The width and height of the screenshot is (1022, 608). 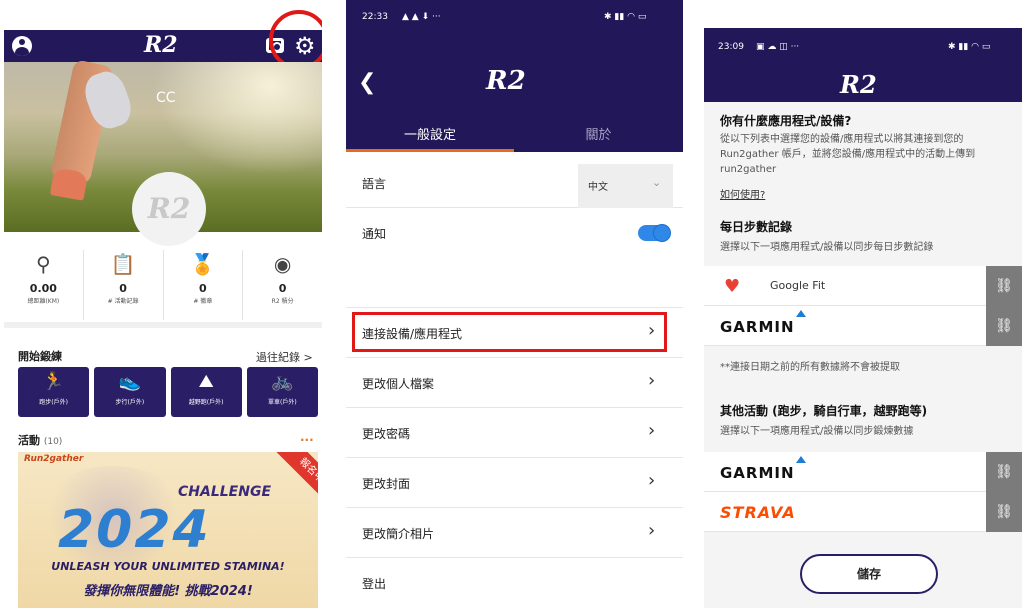 I want to click on notification-icons: ▣ ☁ ◫ ···, so click(x=778, y=47).